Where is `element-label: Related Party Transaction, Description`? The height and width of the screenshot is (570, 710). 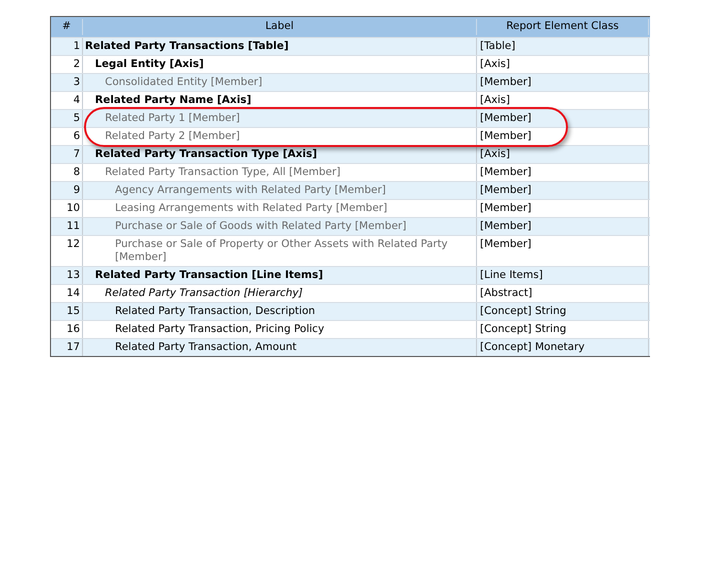 element-label: Related Party Transaction, Description is located at coordinates (215, 311).